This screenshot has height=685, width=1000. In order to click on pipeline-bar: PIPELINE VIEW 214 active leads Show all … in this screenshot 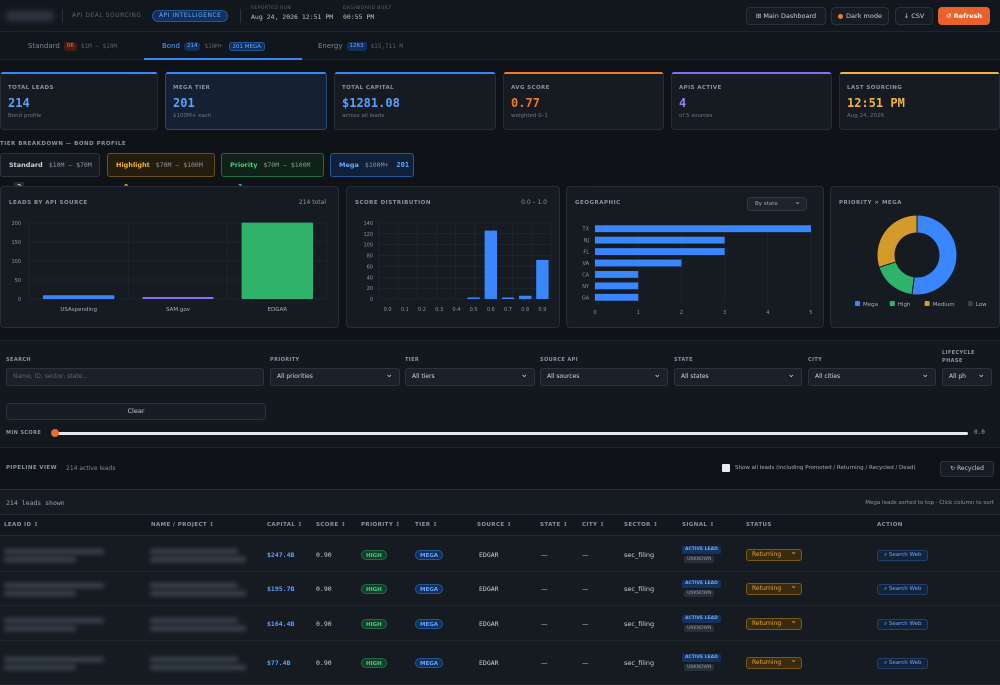, I will do `click(500, 469)`.